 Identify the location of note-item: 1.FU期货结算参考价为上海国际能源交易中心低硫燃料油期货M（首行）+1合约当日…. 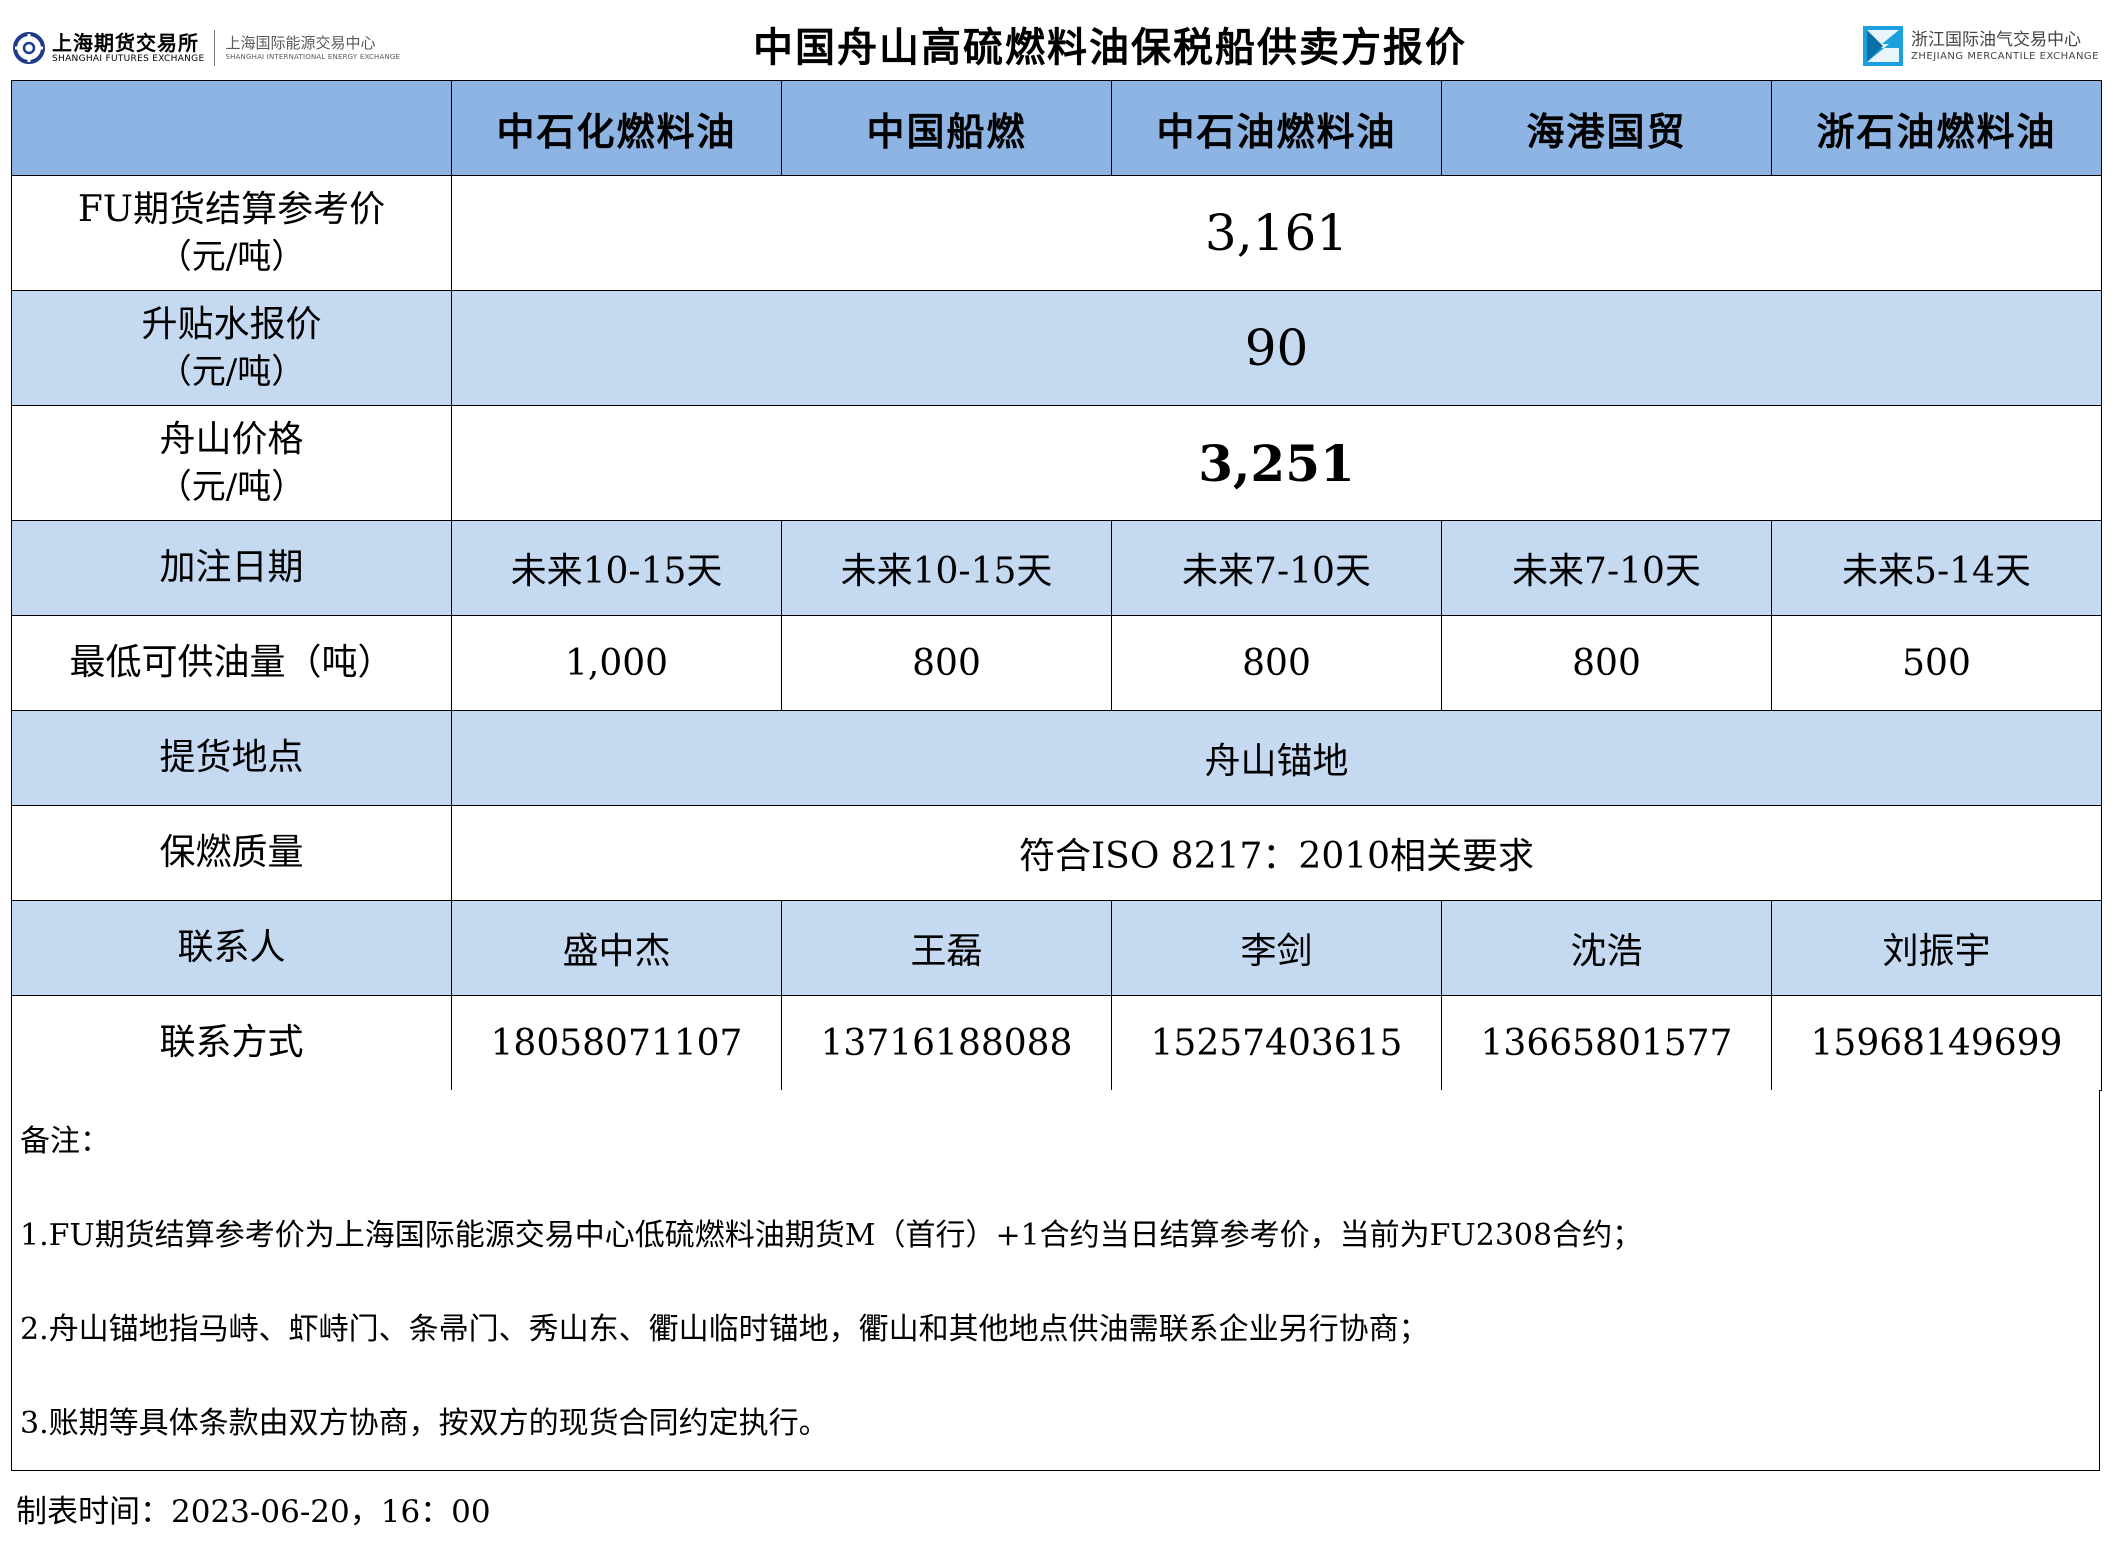
(831, 1235).